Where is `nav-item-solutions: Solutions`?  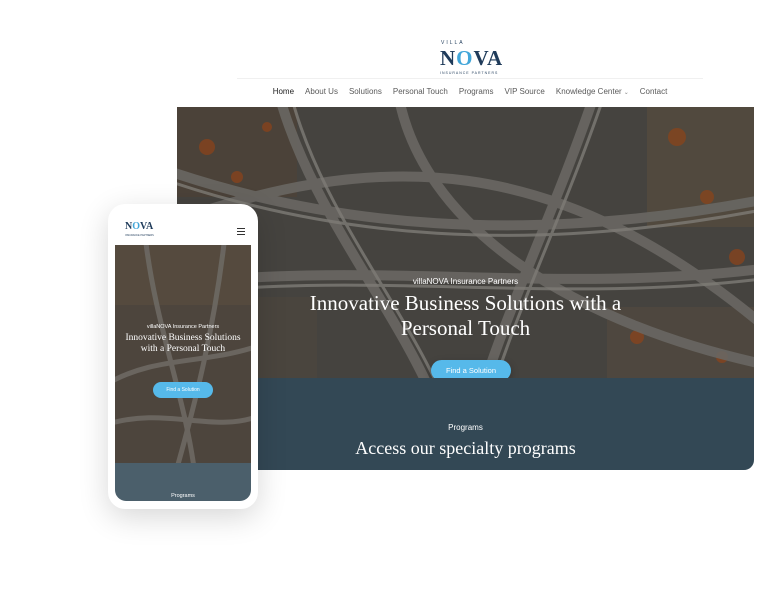
nav-item-solutions: Solutions is located at coordinates (365, 91).